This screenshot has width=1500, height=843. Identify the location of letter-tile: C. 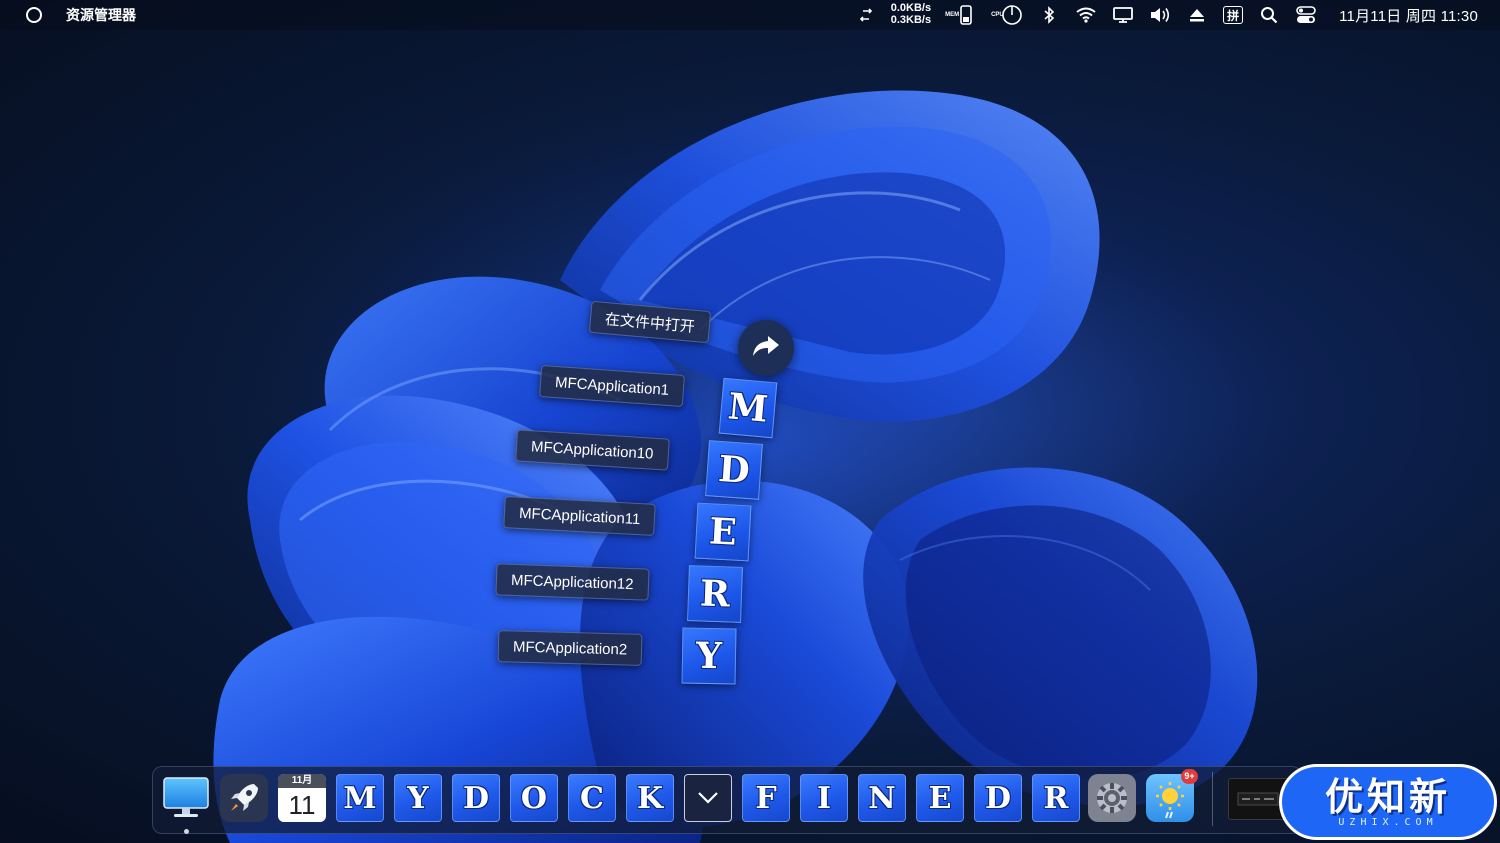
(592, 798).